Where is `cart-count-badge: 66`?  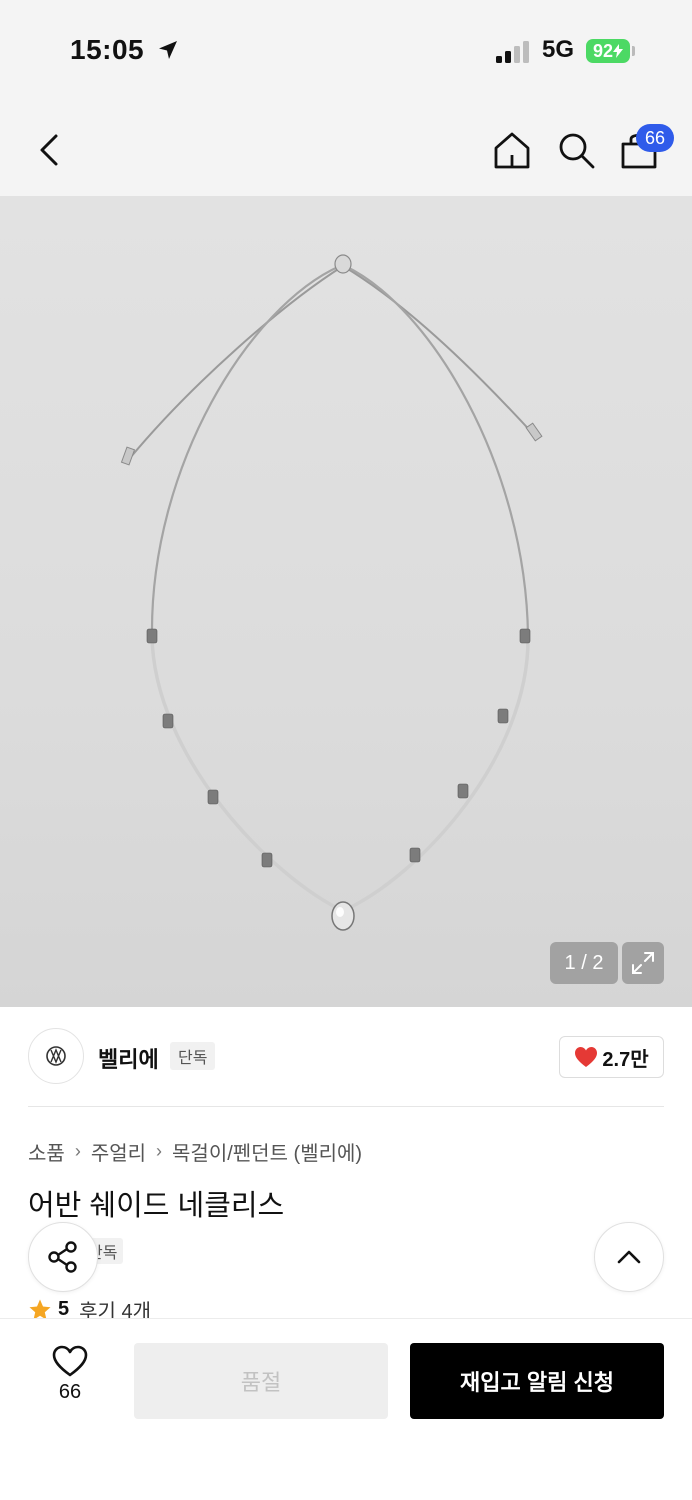
cart-count-badge: 66 is located at coordinates (655, 138).